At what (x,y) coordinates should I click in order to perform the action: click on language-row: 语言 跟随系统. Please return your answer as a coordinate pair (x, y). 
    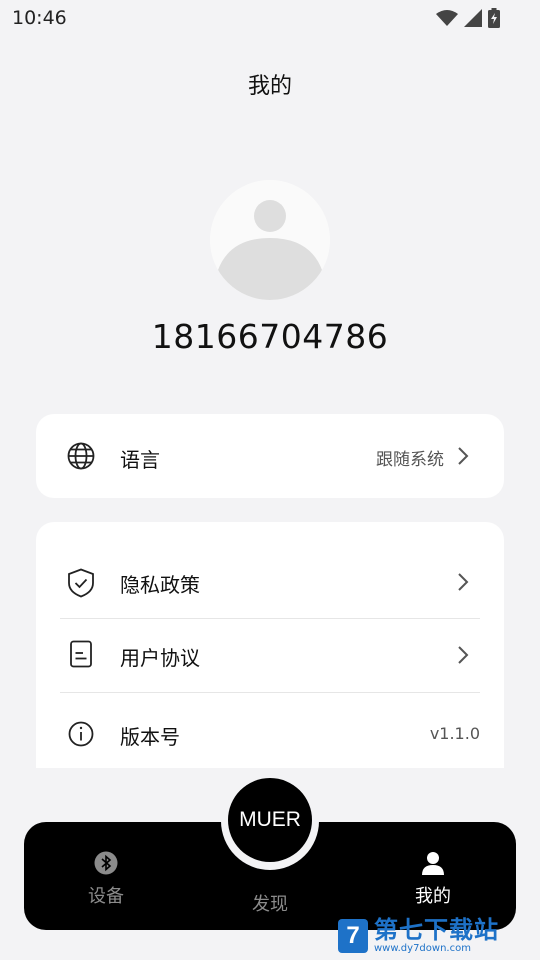
    Looking at the image, I should click on (270, 456).